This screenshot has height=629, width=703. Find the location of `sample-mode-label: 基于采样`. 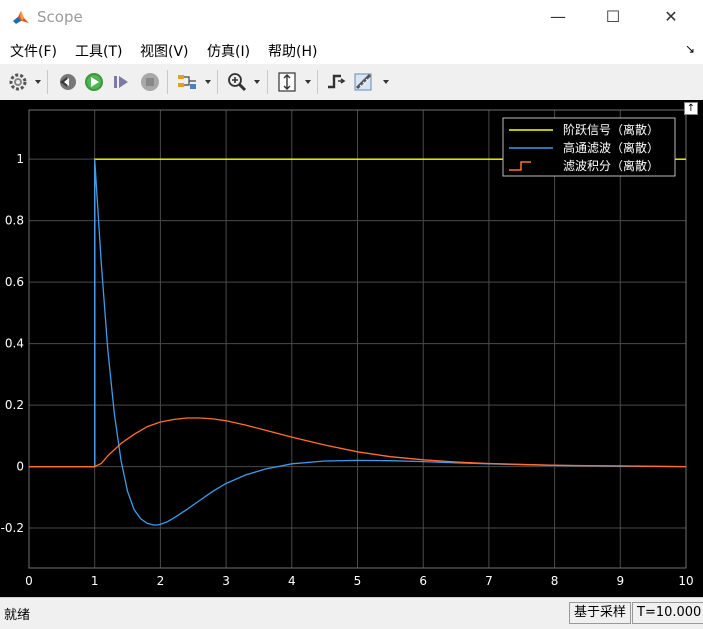

sample-mode-label: 基于采样 is located at coordinates (600, 613).